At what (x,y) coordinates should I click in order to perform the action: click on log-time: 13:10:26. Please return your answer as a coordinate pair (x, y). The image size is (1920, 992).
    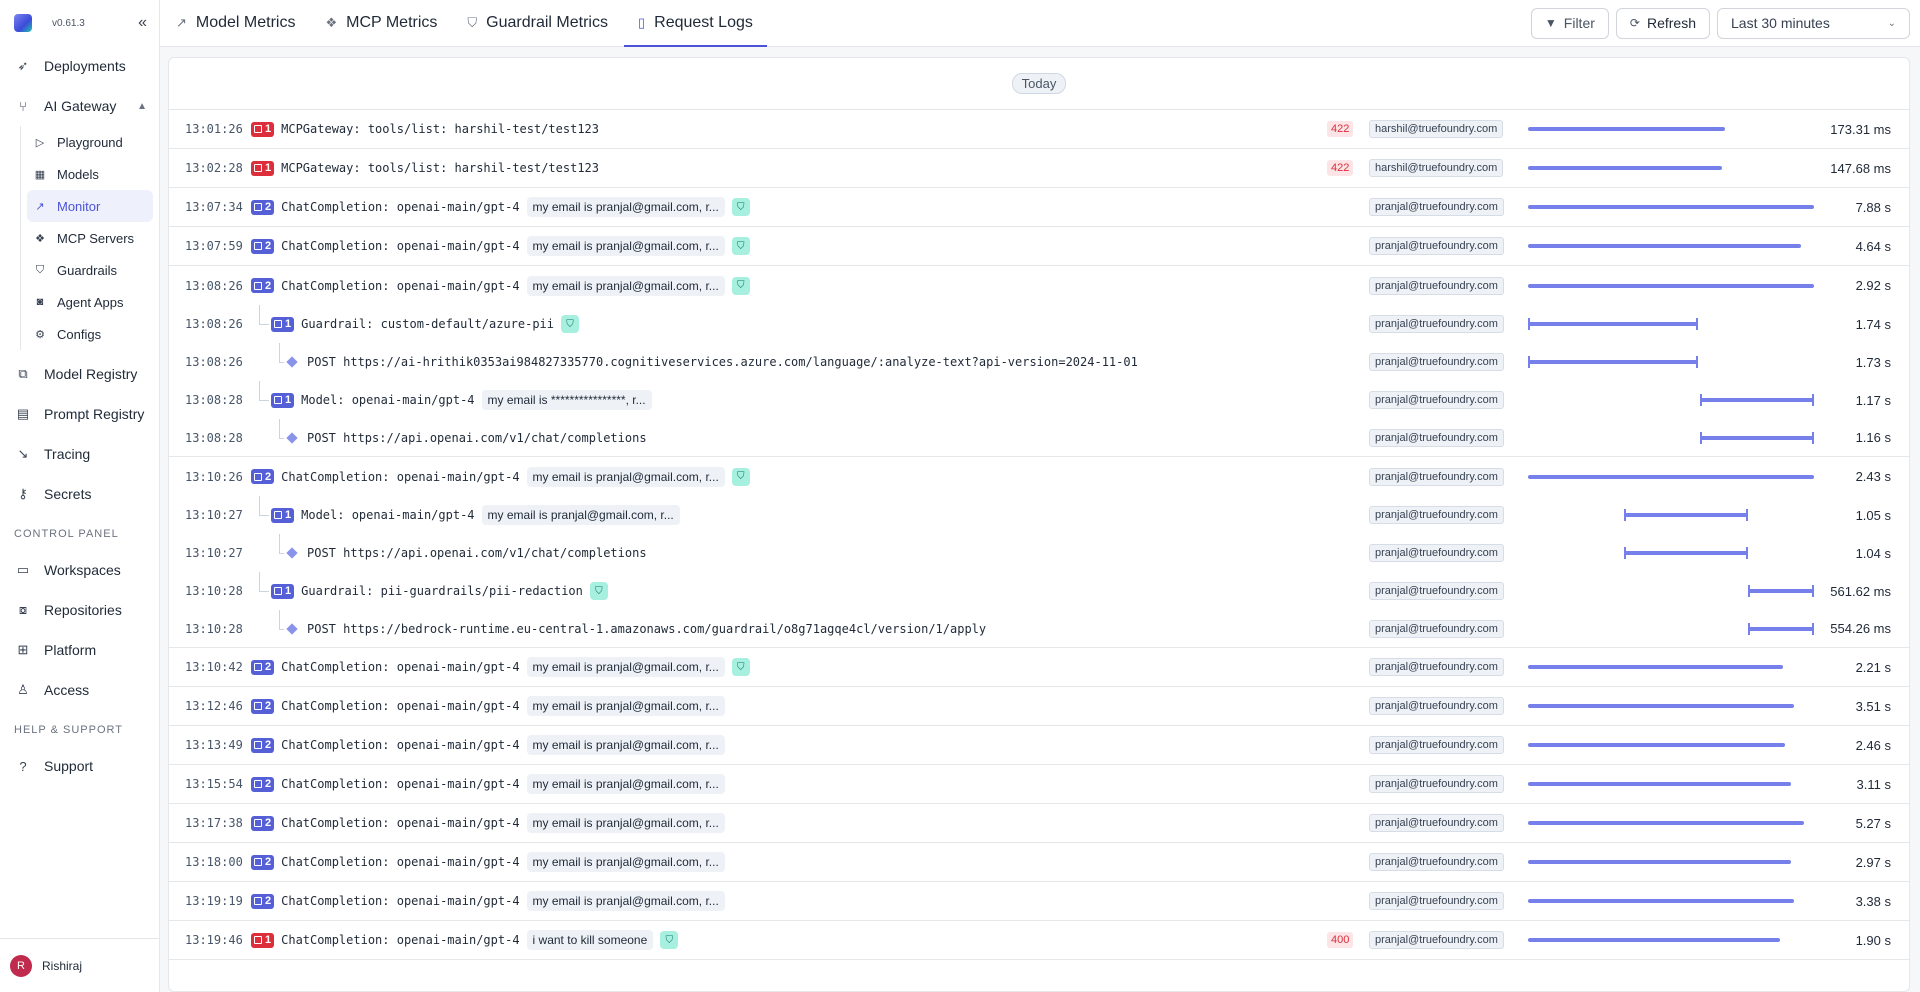
    Looking at the image, I should click on (214, 476).